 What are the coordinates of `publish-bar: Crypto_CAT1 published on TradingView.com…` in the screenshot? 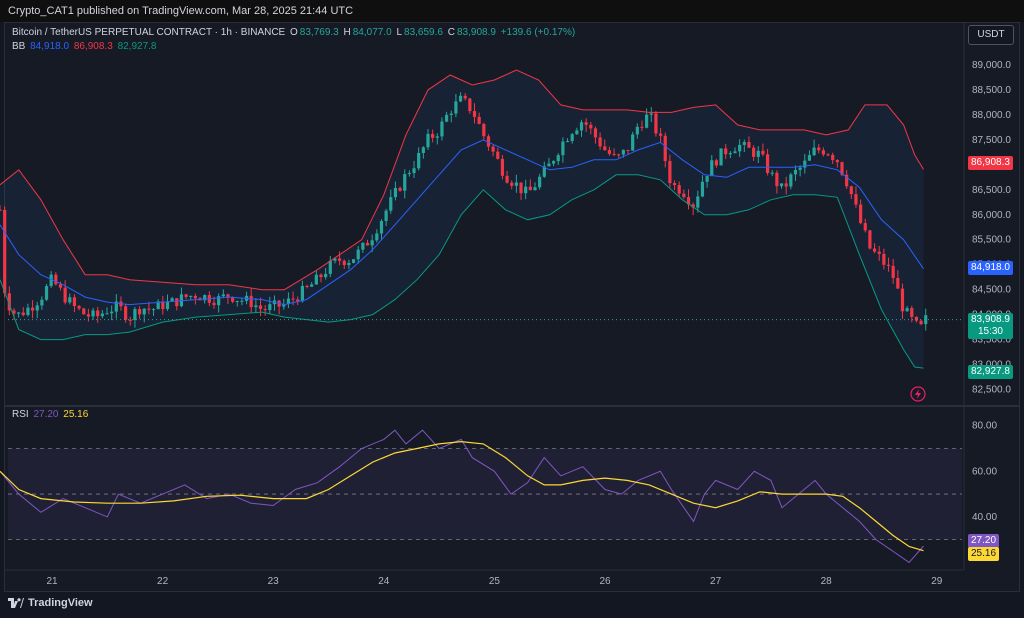 It's located at (512, 11).